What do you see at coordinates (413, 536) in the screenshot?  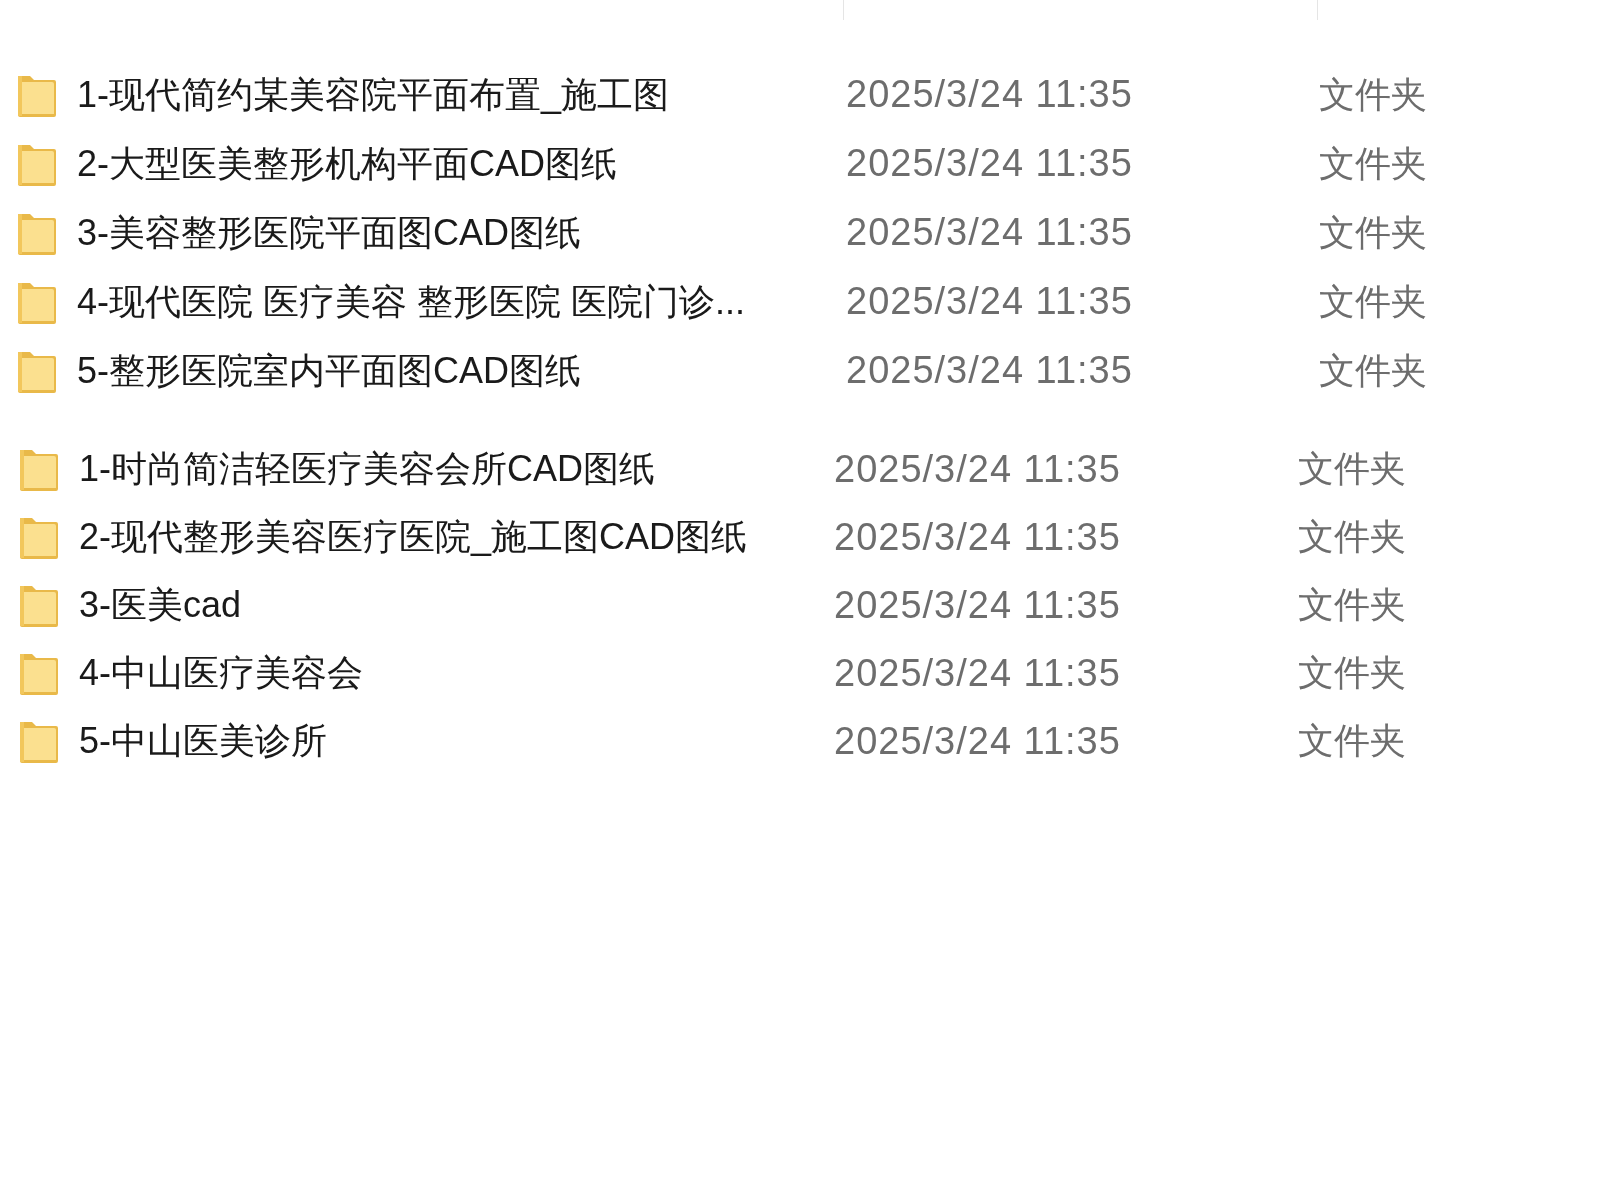 I see `folder-name: 2-现代整形美容医疗医院_施工图CAD图纸` at bounding box center [413, 536].